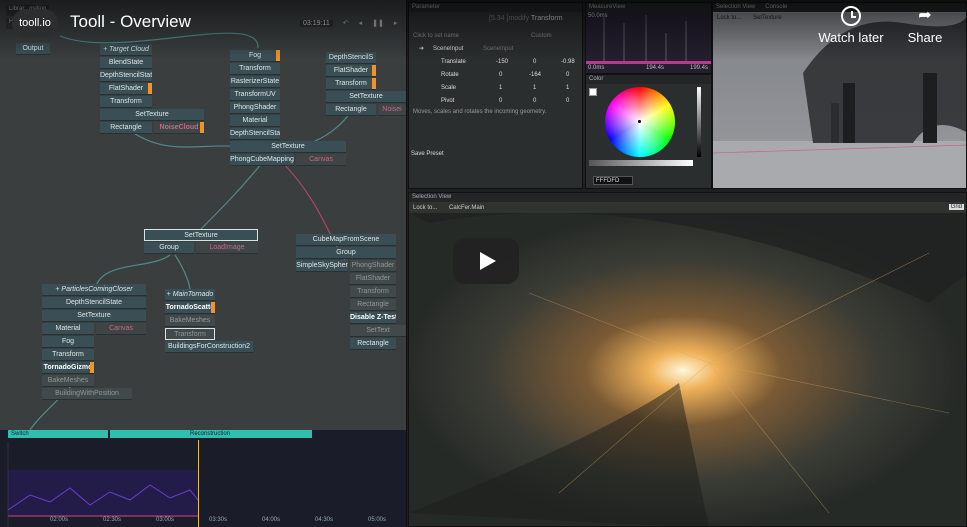  What do you see at coordinates (641, 163) in the screenshot?
I see `alpha-slider` at bounding box center [641, 163].